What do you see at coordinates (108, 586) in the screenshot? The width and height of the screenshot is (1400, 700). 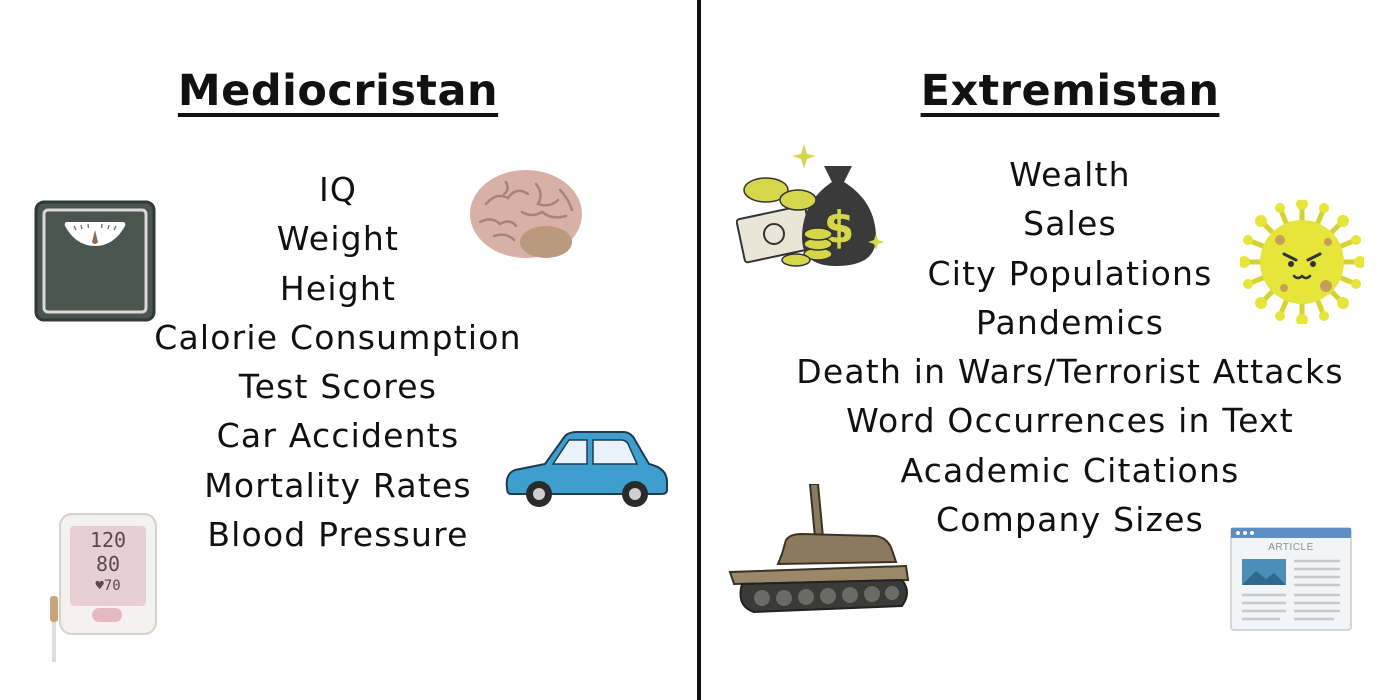 I see `pulse-reading: ♥70` at bounding box center [108, 586].